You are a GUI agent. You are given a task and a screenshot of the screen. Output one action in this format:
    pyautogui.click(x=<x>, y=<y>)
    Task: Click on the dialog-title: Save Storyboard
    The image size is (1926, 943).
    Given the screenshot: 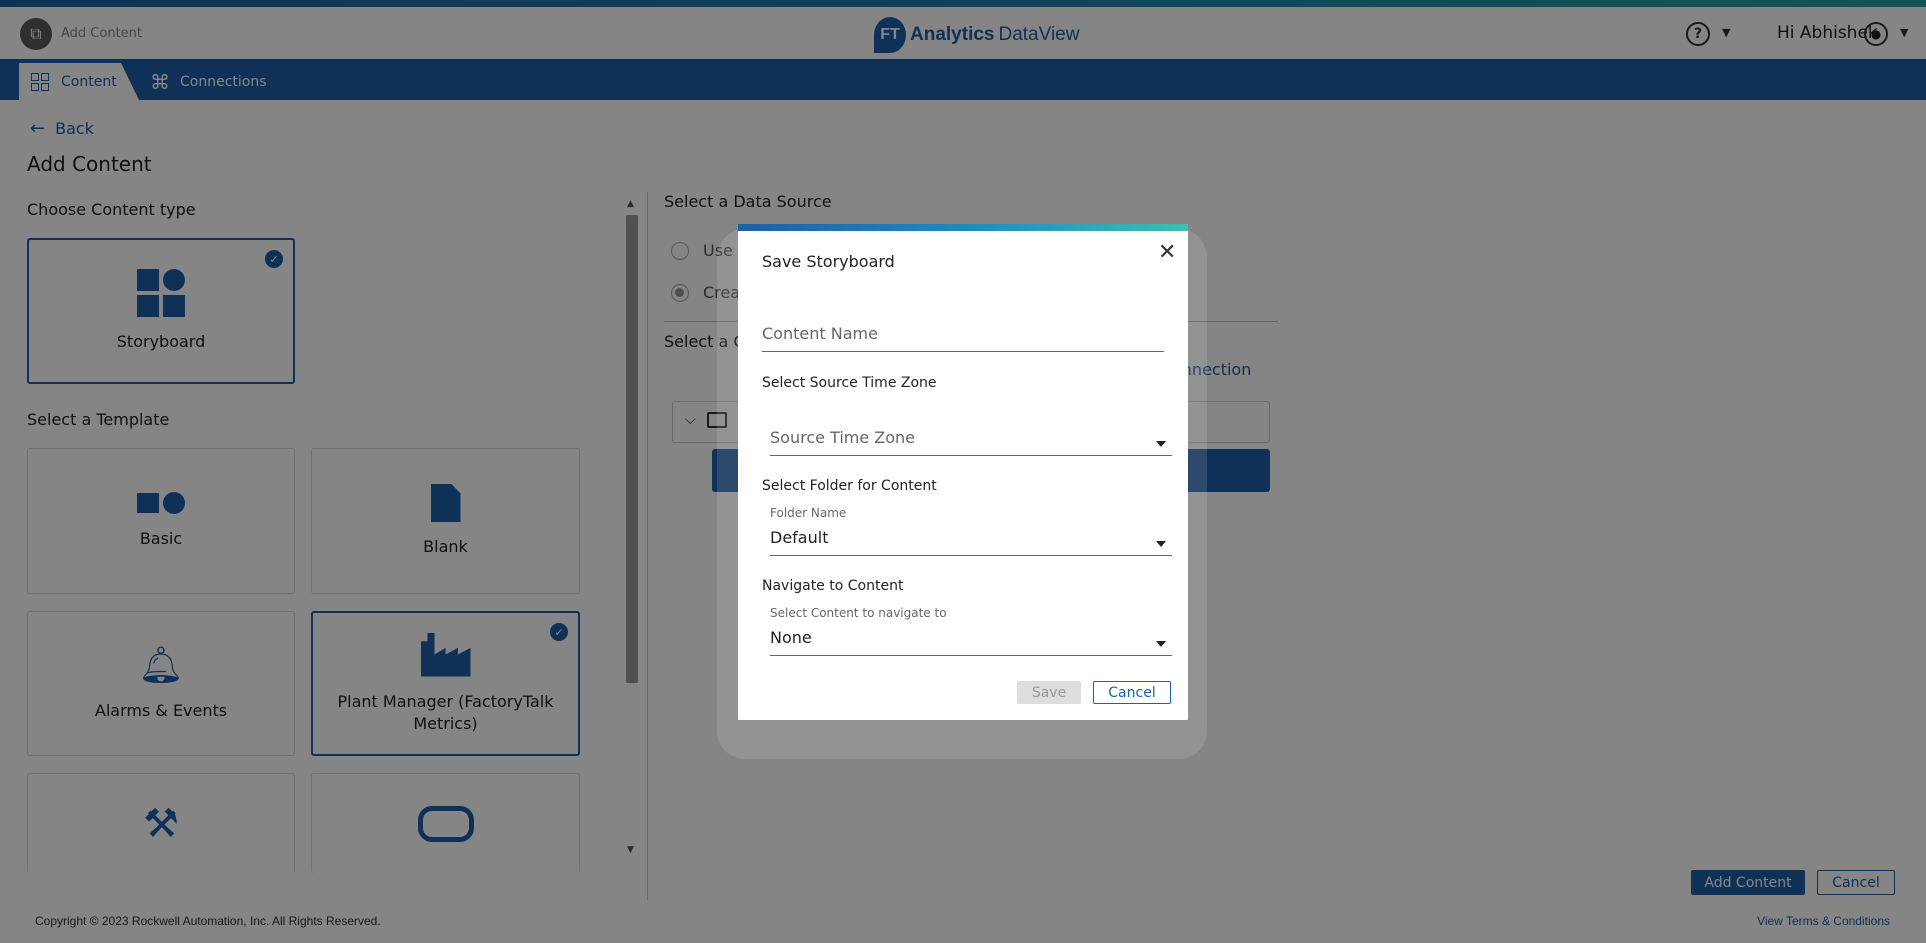 What is the action you would take?
    pyautogui.click(x=828, y=261)
    